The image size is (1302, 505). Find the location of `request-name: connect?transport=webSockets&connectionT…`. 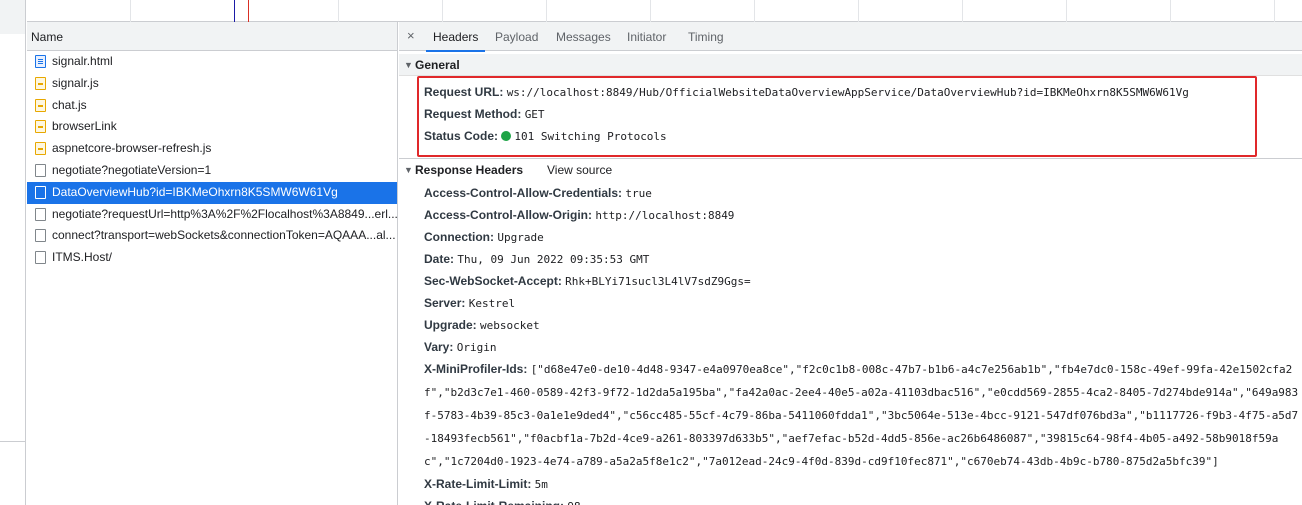

request-name: connect?transport=webSockets&connectionT… is located at coordinates (224, 235).